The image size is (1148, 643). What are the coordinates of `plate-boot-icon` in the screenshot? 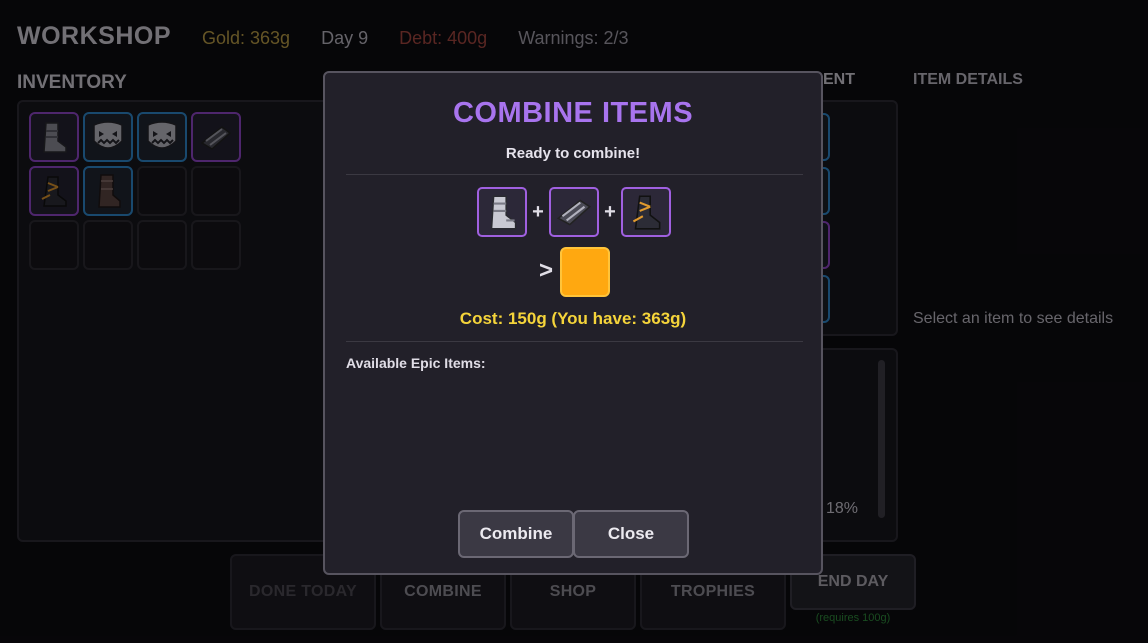 It's located at (503, 212).